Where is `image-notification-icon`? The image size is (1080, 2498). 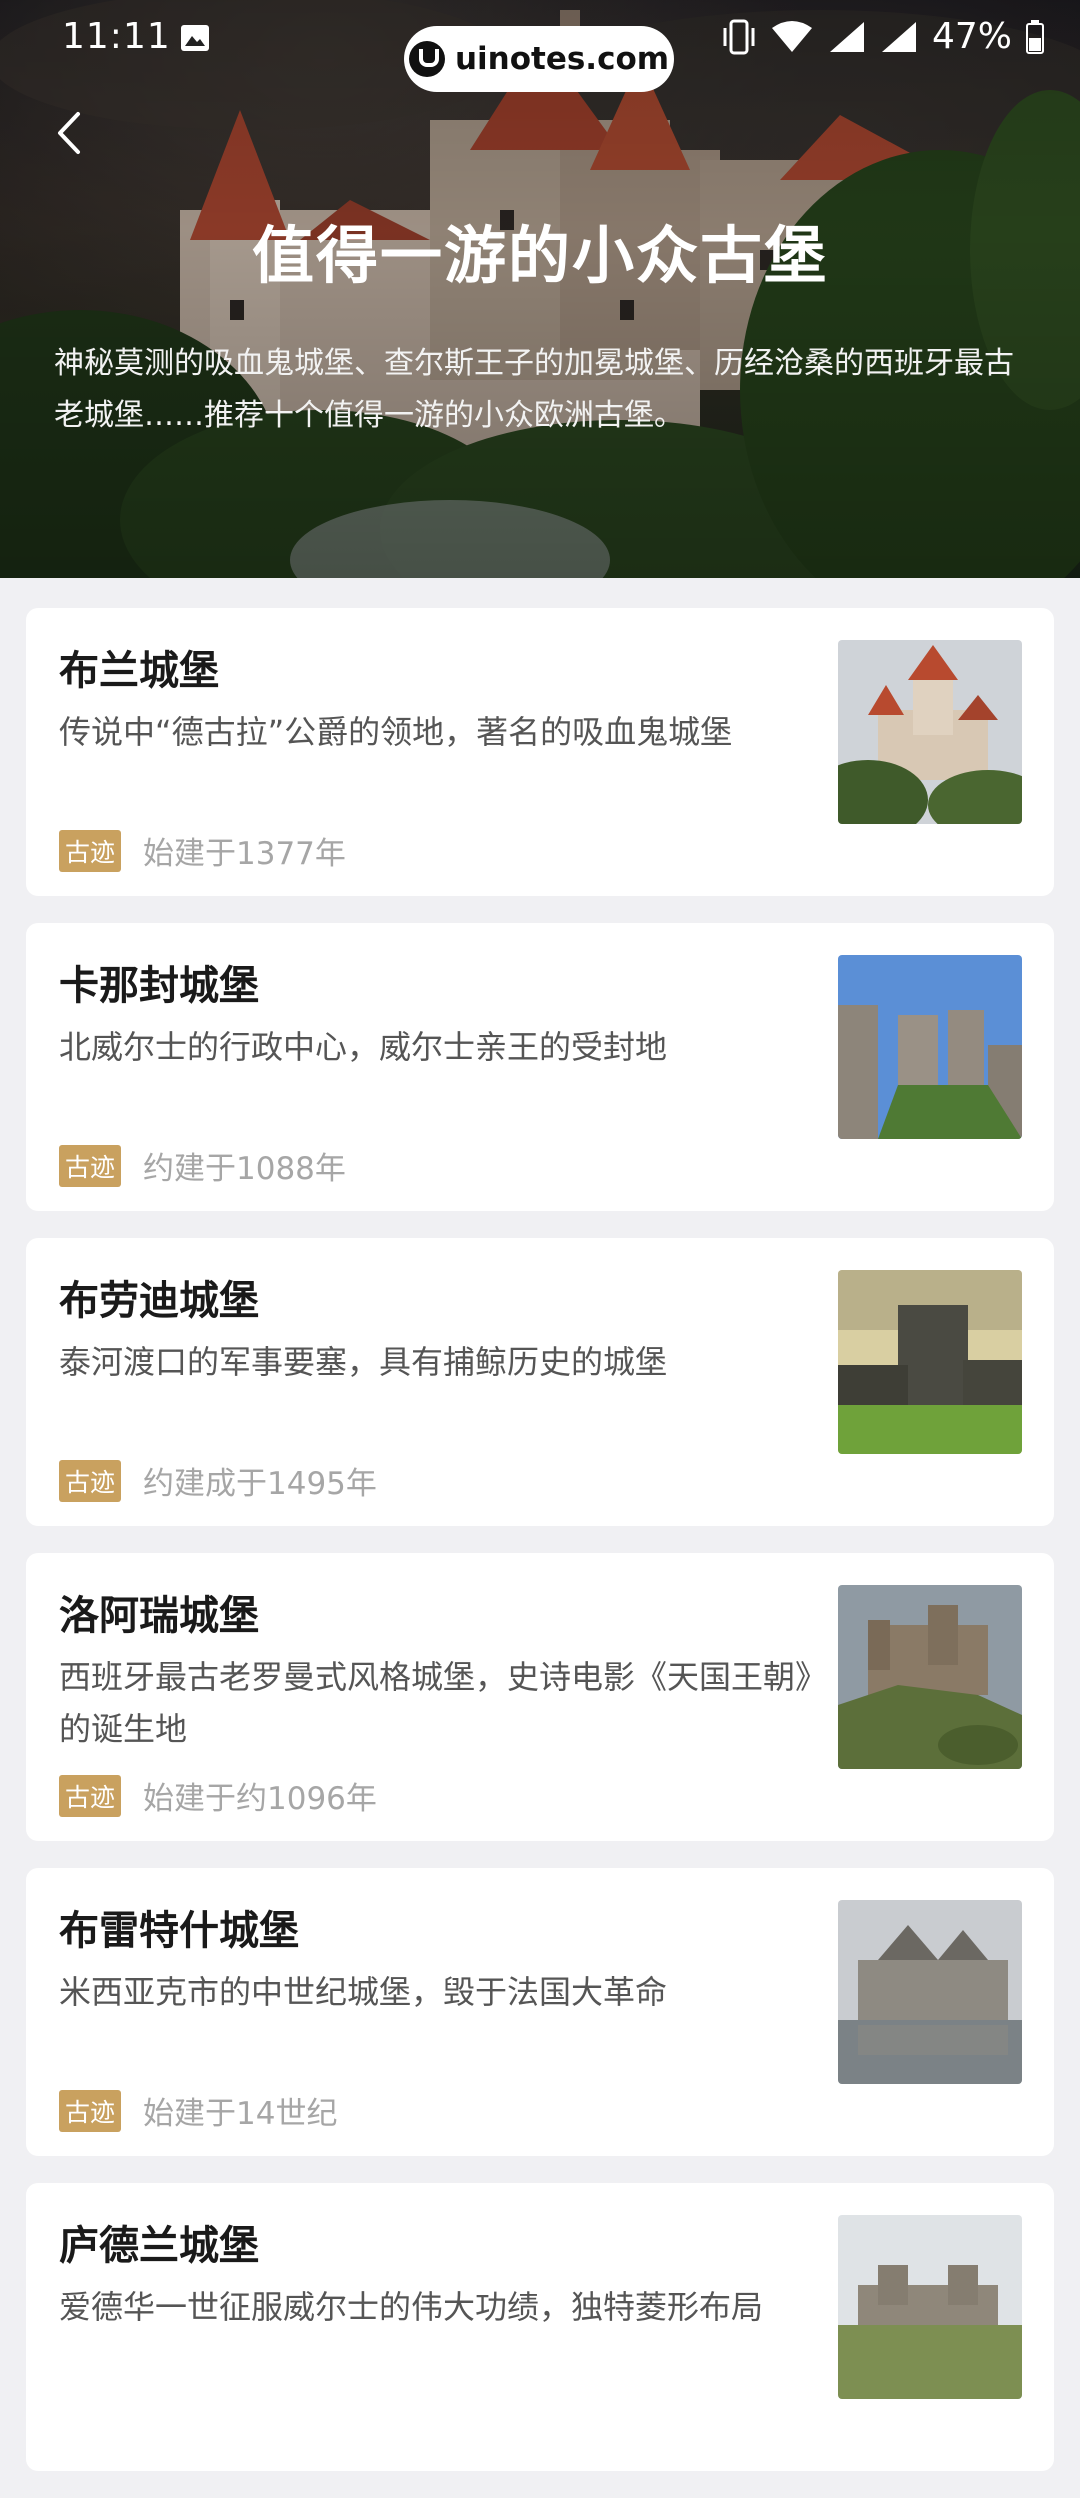 image-notification-icon is located at coordinates (195, 38).